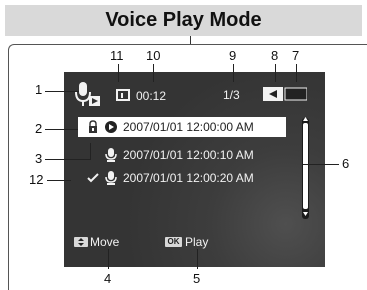 This screenshot has height=290, width=367. What do you see at coordinates (188, 155) in the screenshot?
I see `file-datetime: 2007/01/01 12:00:10 AM` at bounding box center [188, 155].